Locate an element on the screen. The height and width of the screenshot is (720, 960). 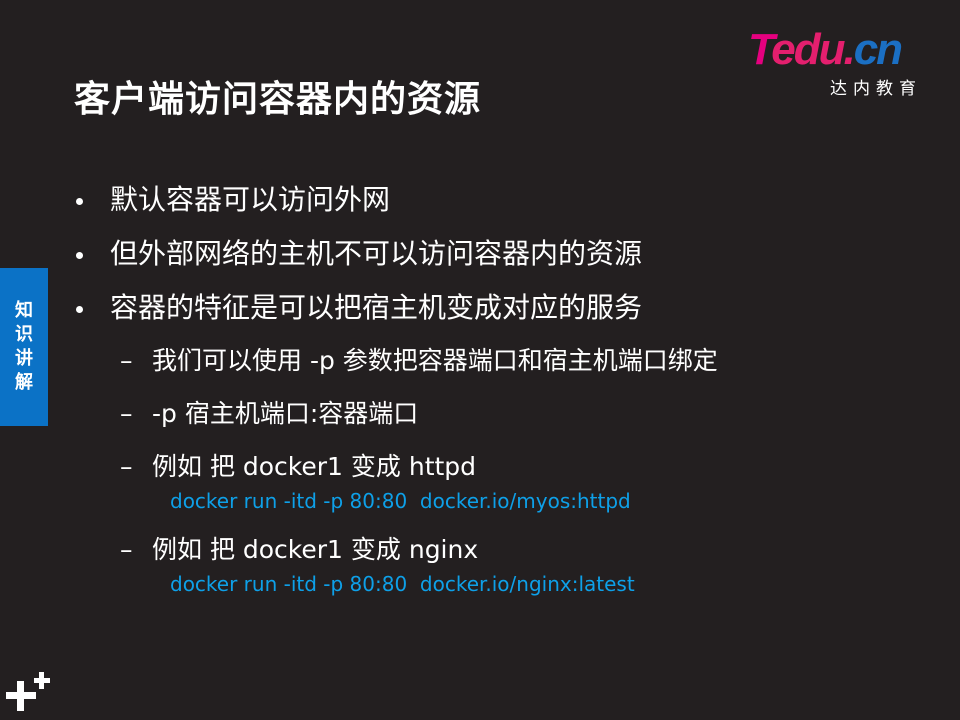
bullet-item: 容器的特征是可以把宿主机变成对应的服务 is located at coordinates (504, 313).